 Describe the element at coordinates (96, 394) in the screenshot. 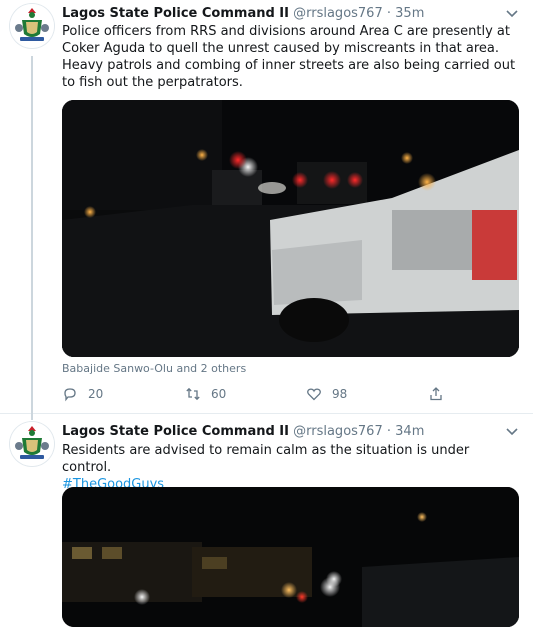

I see `reply-count: 20` at that location.